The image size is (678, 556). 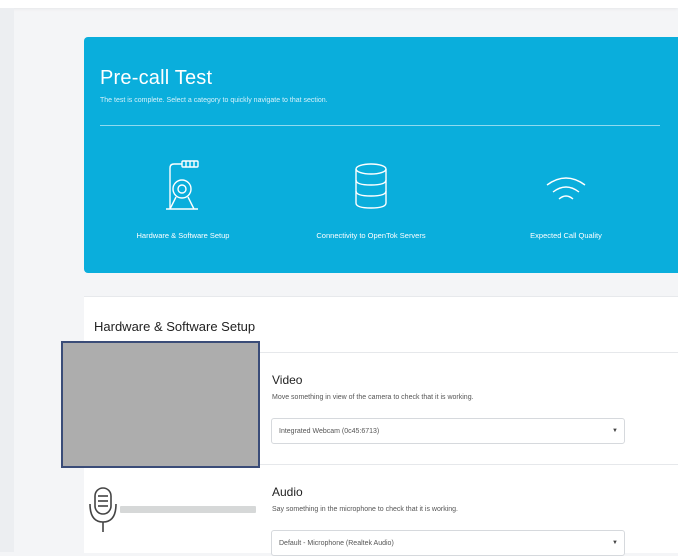 What do you see at coordinates (371, 187) in the screenshot?
I see `database-icon` at bounding box center [371, 187].